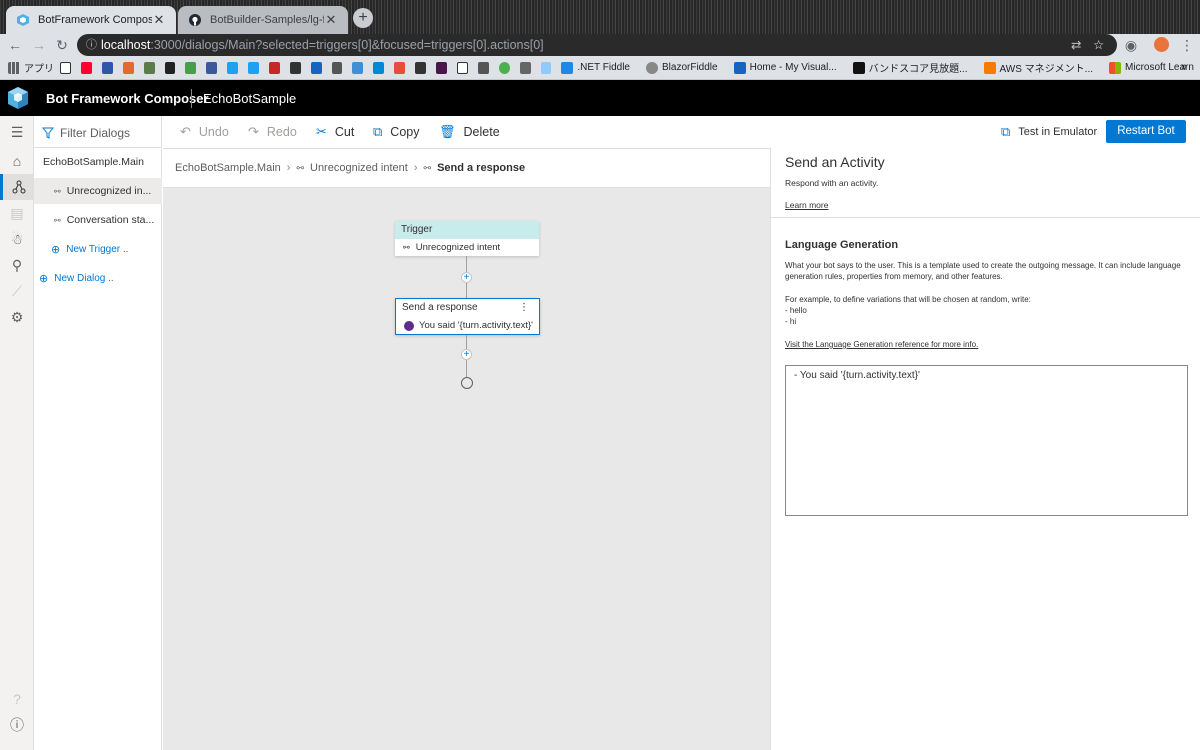  What do you see at coordinates (98, 162) in the screenshot?
I see `tree-dialog-root: EchoBotSample.Main` at bounding box center [98, 162].